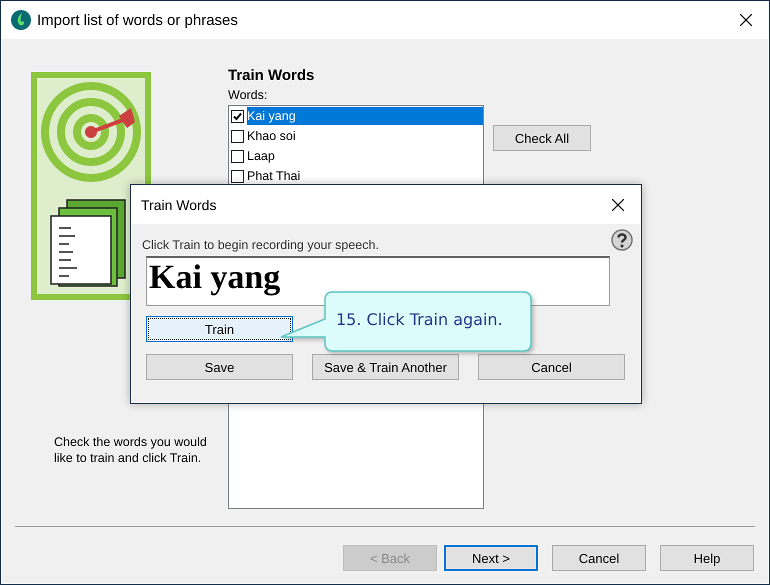 This screenshot has width=770, height=585. What do you see at coordinates (21, 20) in the screenshot?
I see `flame-logo-icon` at bounding box center [21, 20].